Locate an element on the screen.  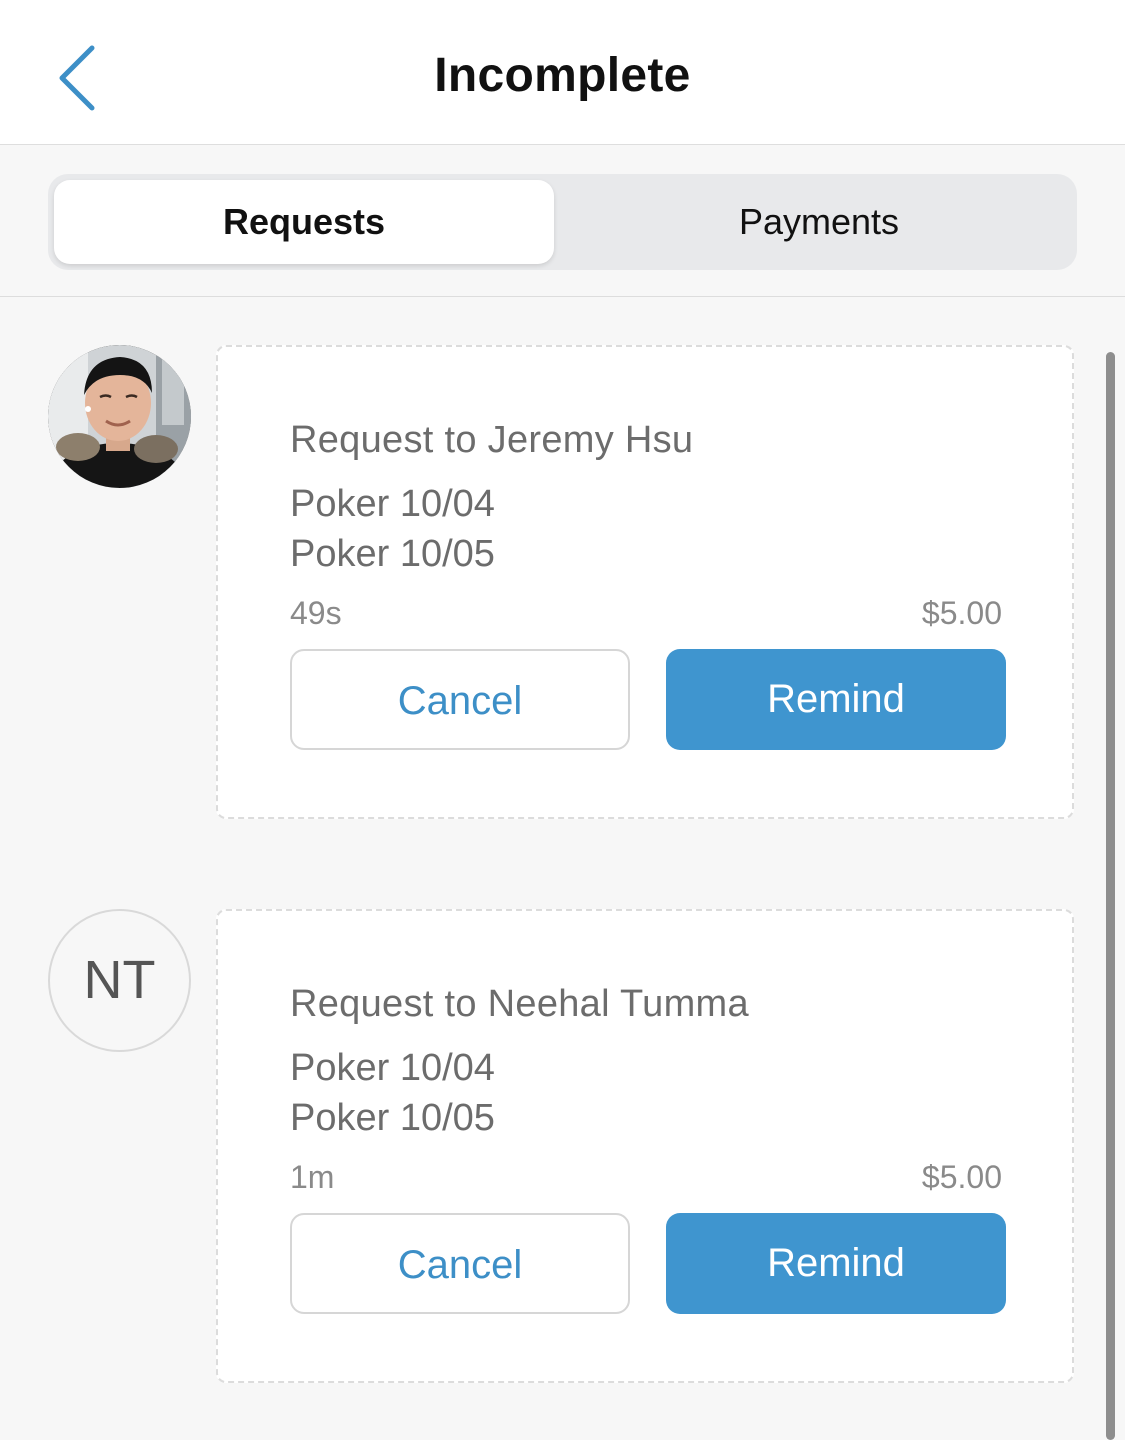
request-title: Request to Neehal Tumma is located at coordinates (519, 1004).